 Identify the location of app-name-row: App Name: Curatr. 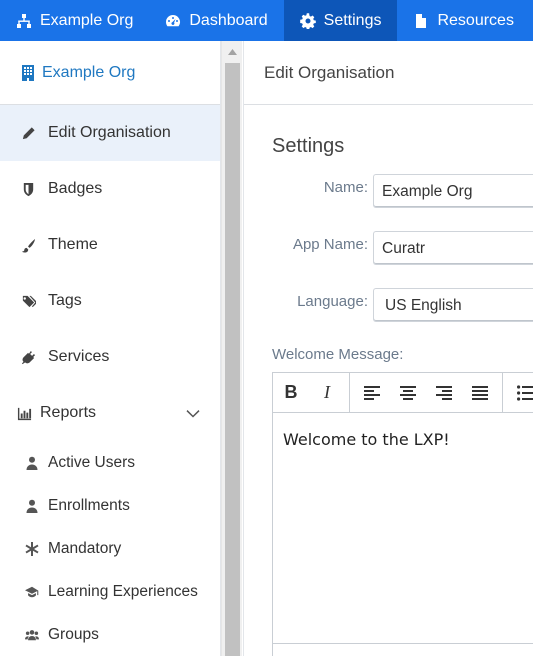
(388, 248).